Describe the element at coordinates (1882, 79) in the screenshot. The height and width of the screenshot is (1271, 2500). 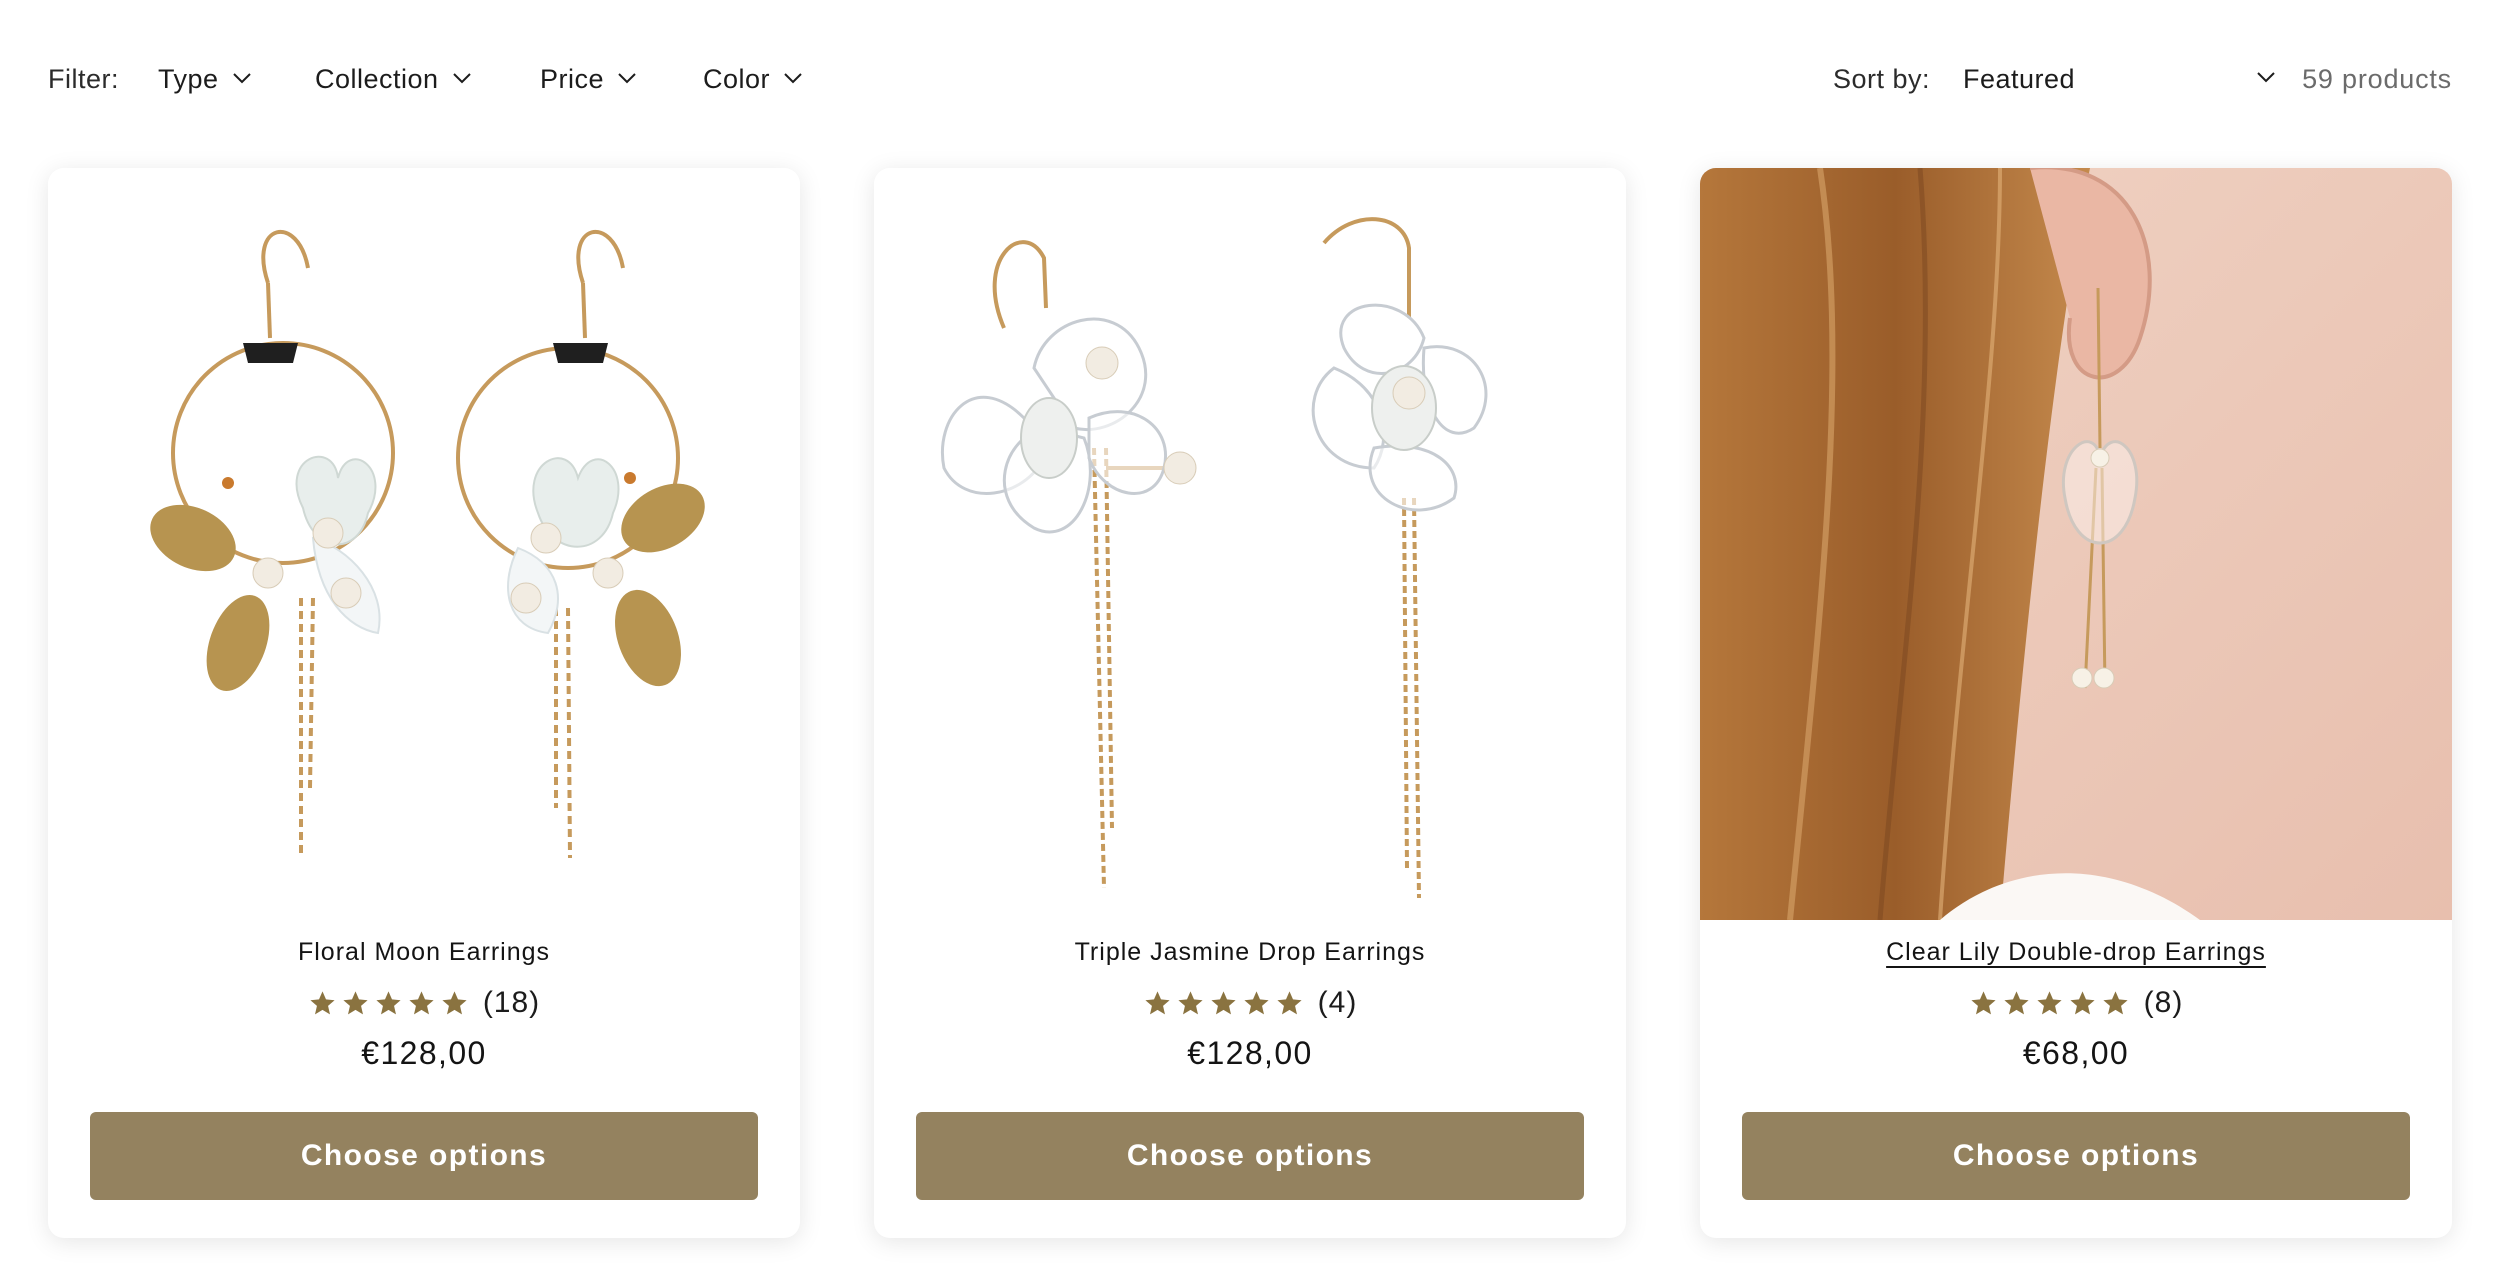
I see `sort-label: Sort by:` at that location.